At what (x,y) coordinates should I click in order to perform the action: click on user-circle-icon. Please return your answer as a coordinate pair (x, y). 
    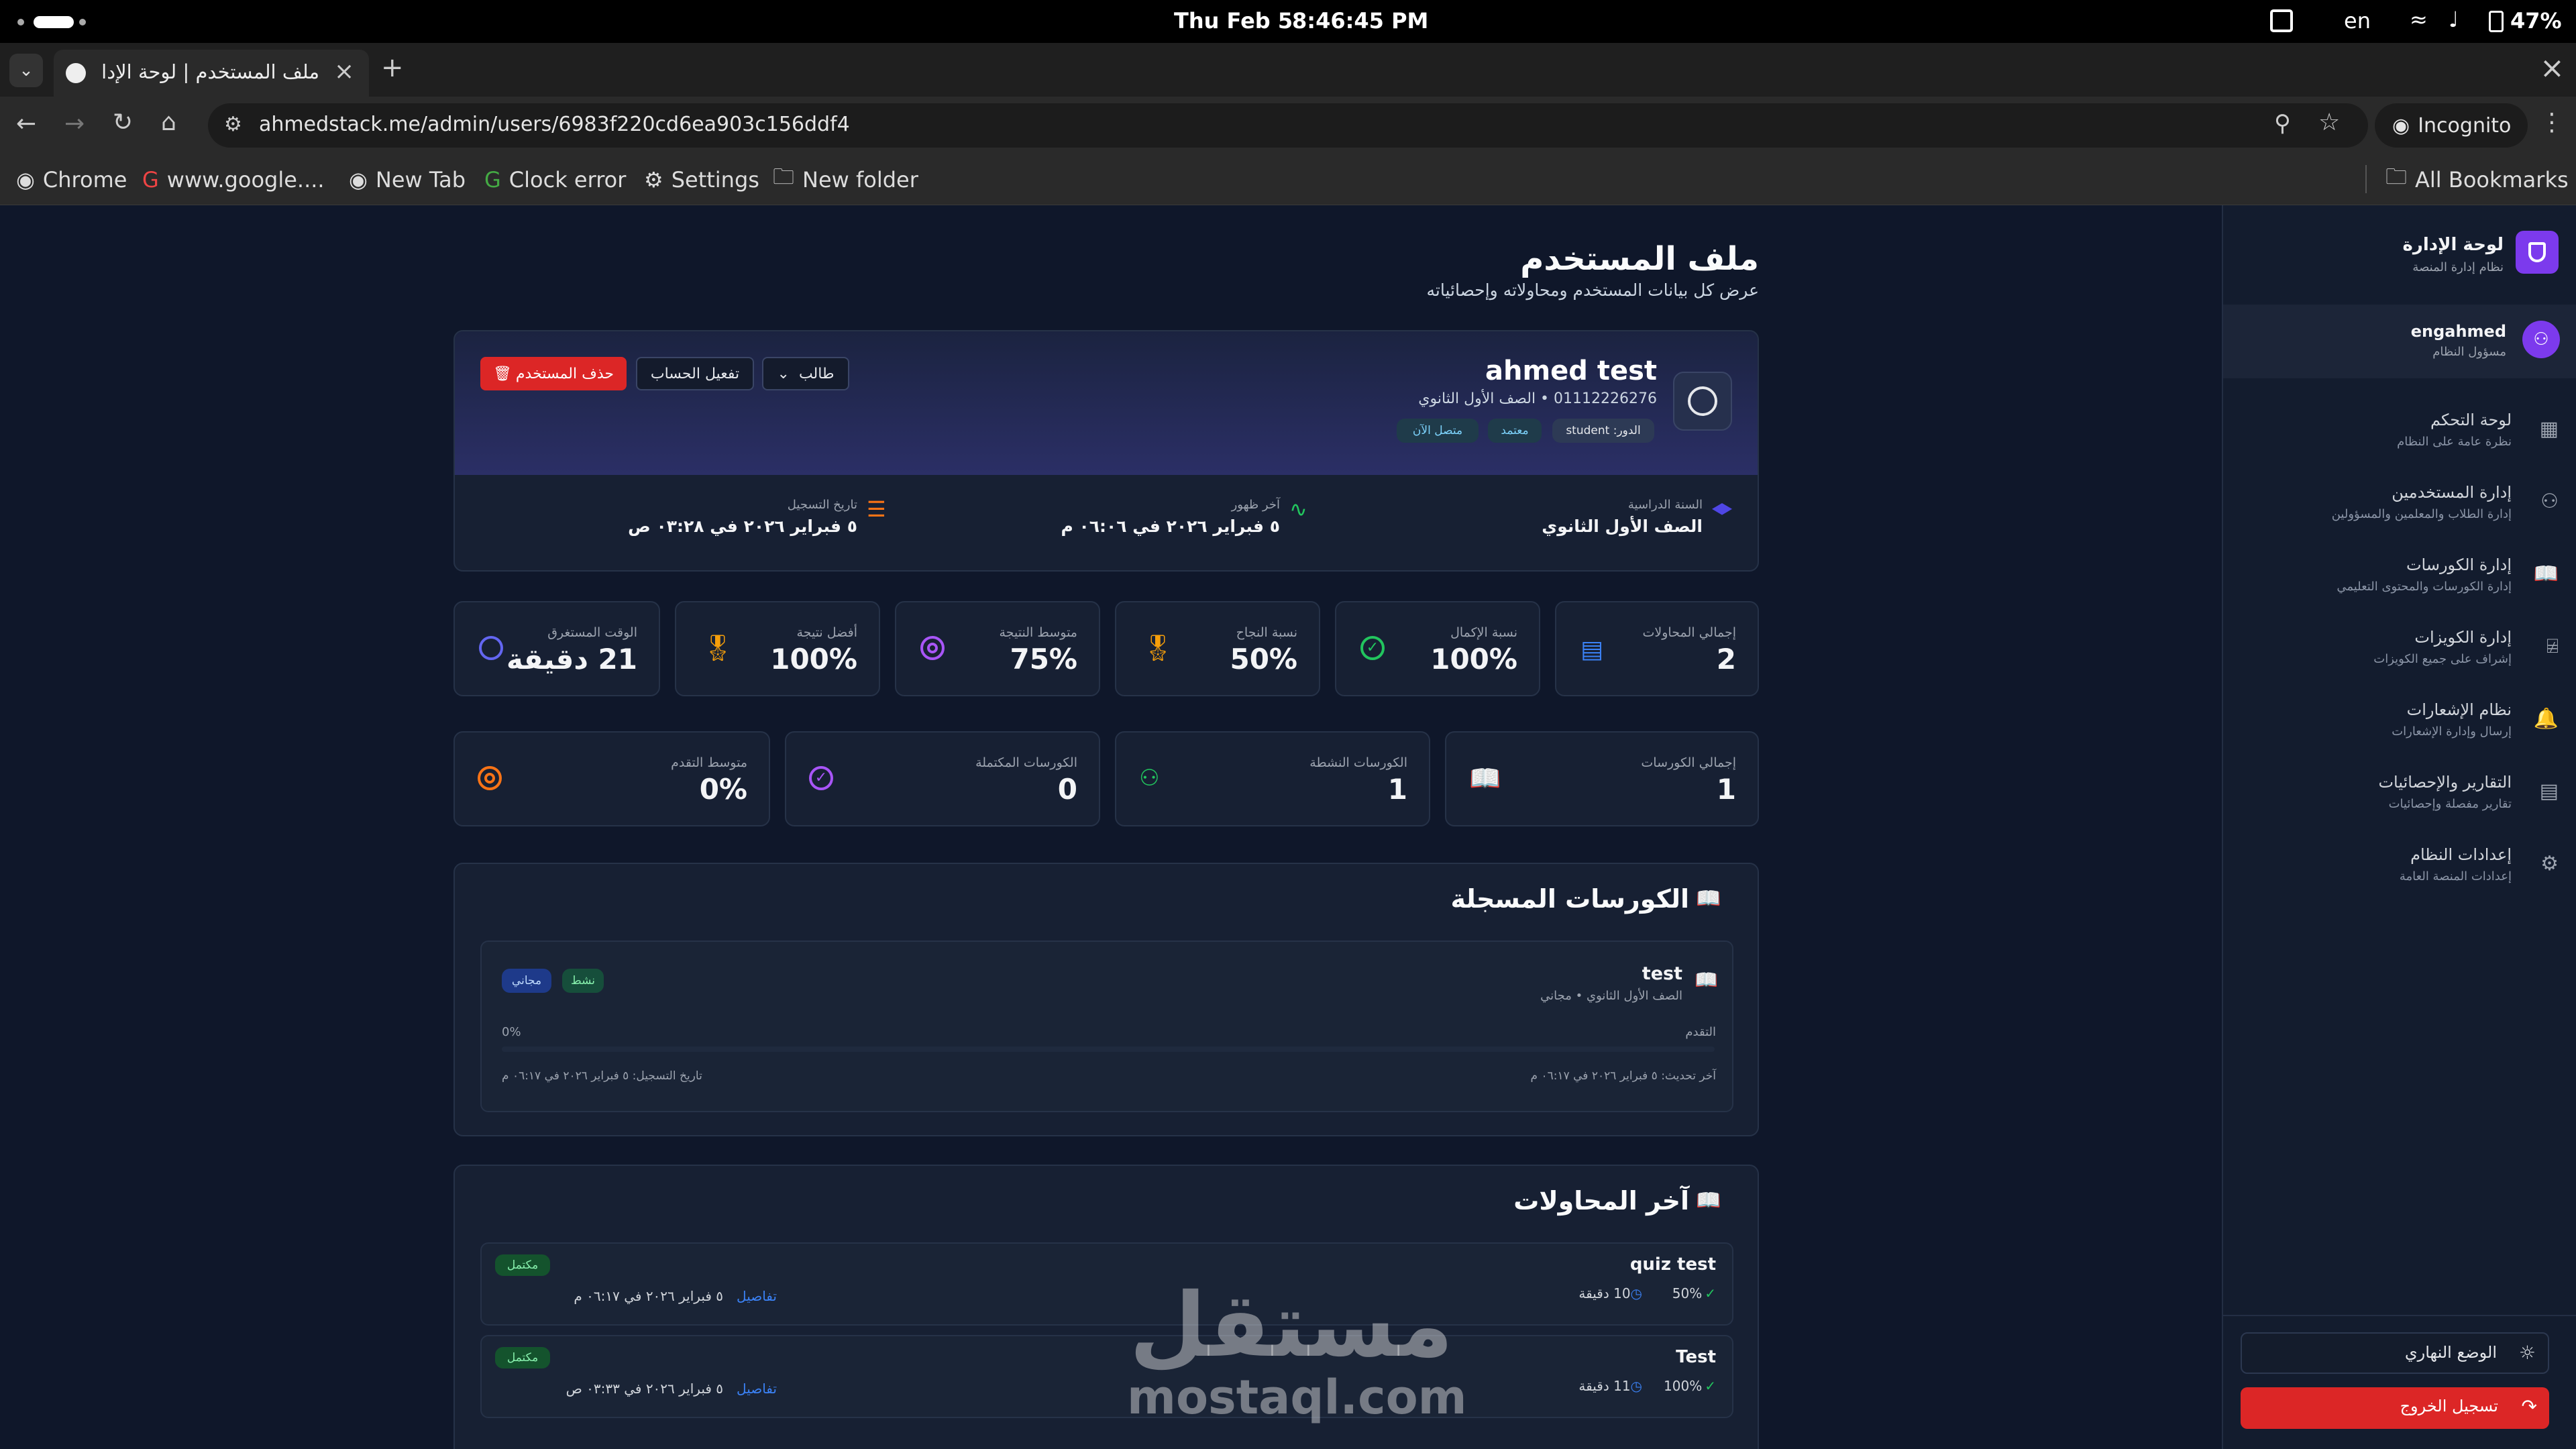
    Looking at the image, I should click on (1702, 401).